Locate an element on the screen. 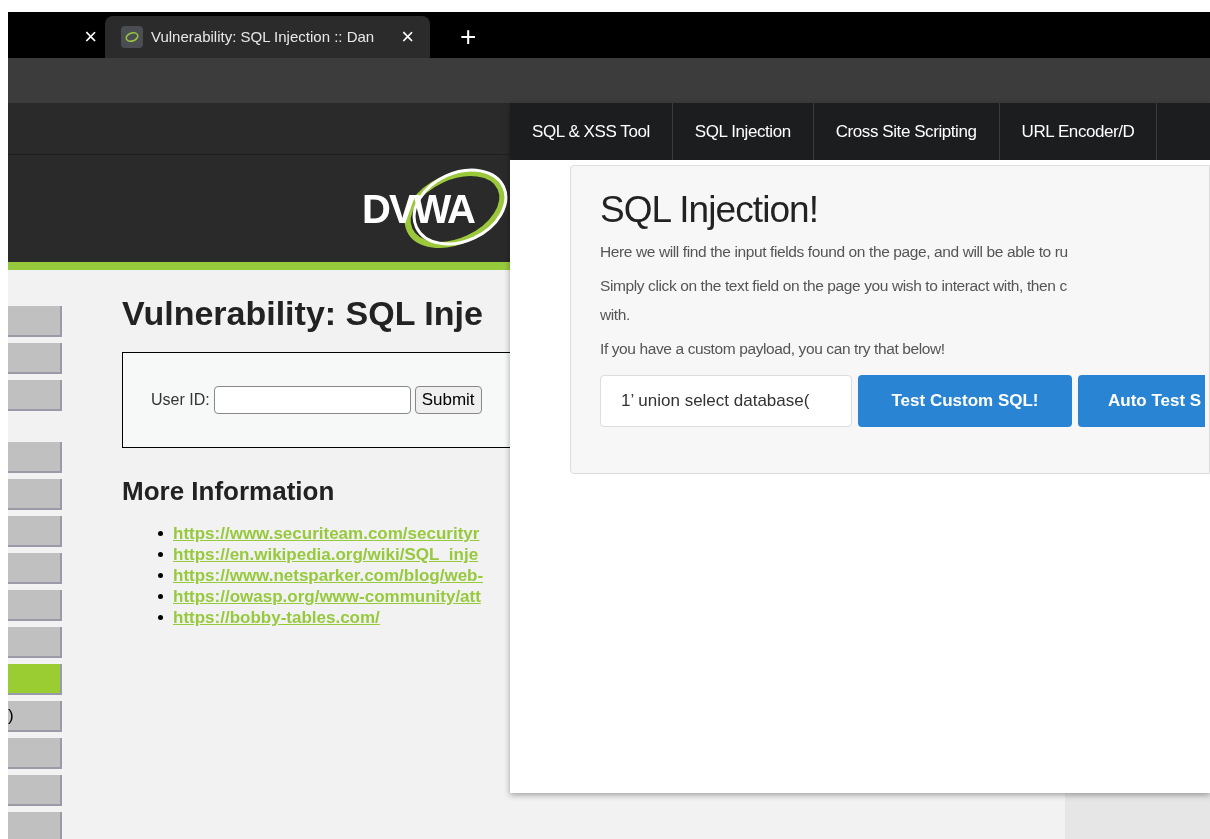 The height and width of the screenshot is (839, 1210). user-id-field is located at coordinates (312, 400).